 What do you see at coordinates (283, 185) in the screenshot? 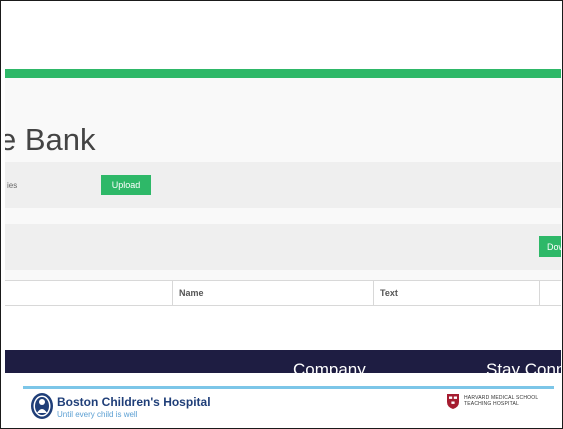
I see `upload-panel: ies Upload` at bounding box center [283, 185].